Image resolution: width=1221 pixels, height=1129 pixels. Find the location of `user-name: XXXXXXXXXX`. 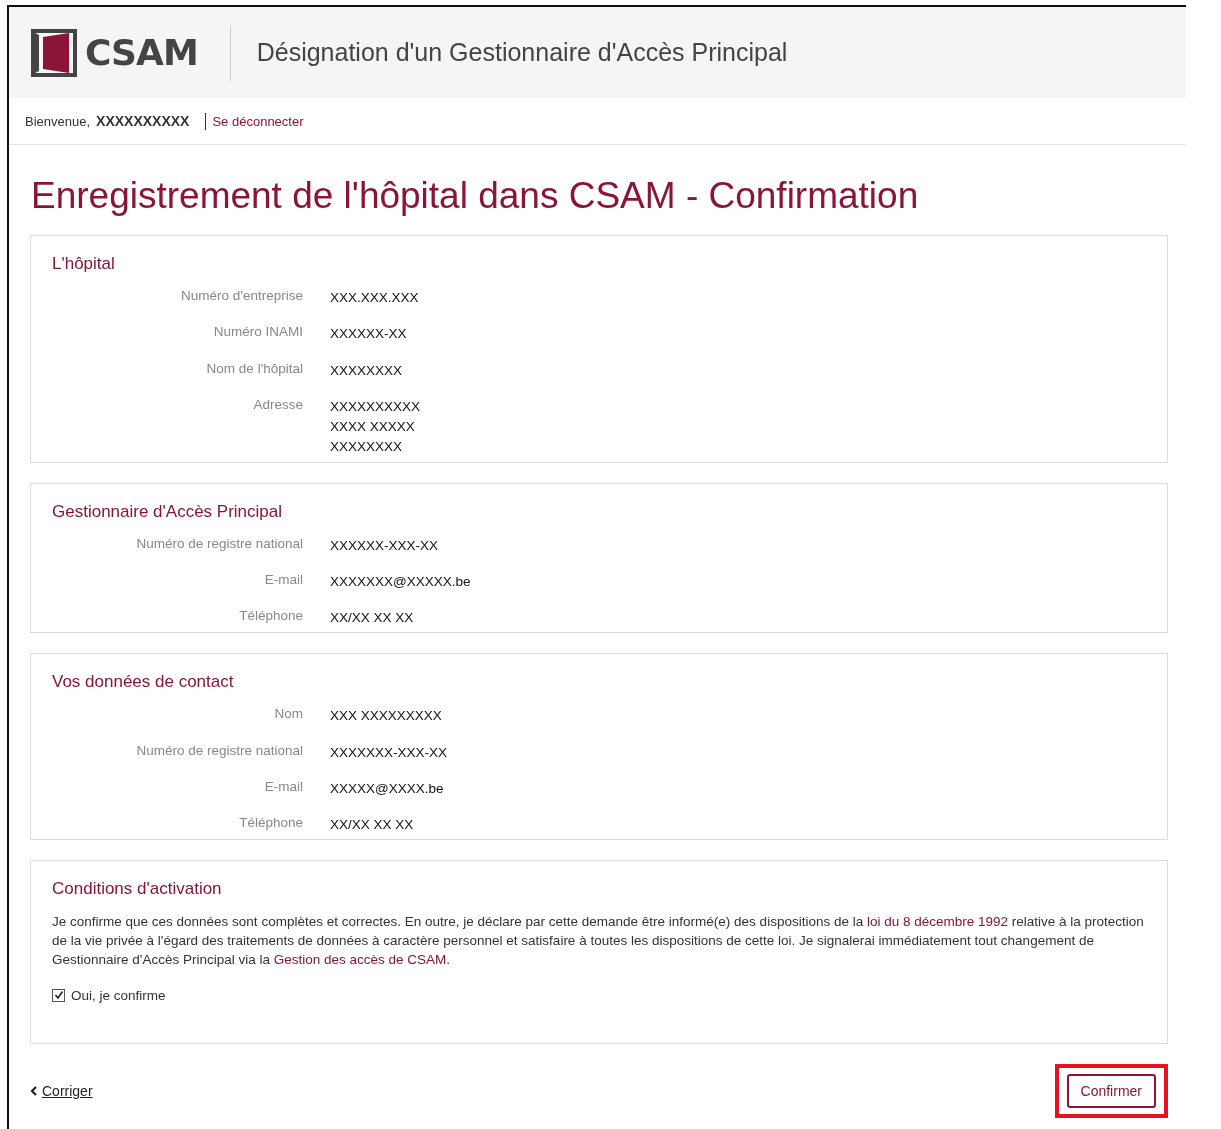

user-name: XXXXXXXXXX is located at coordinates (143, 121).